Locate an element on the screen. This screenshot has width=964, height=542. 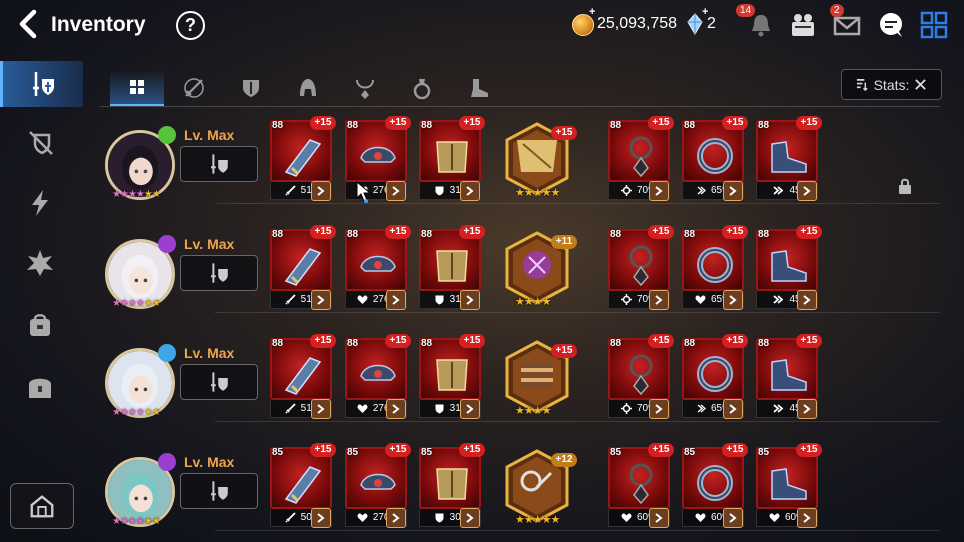
gear-slot-ring: 85 +15 60% is located at coordinates (715, 486).